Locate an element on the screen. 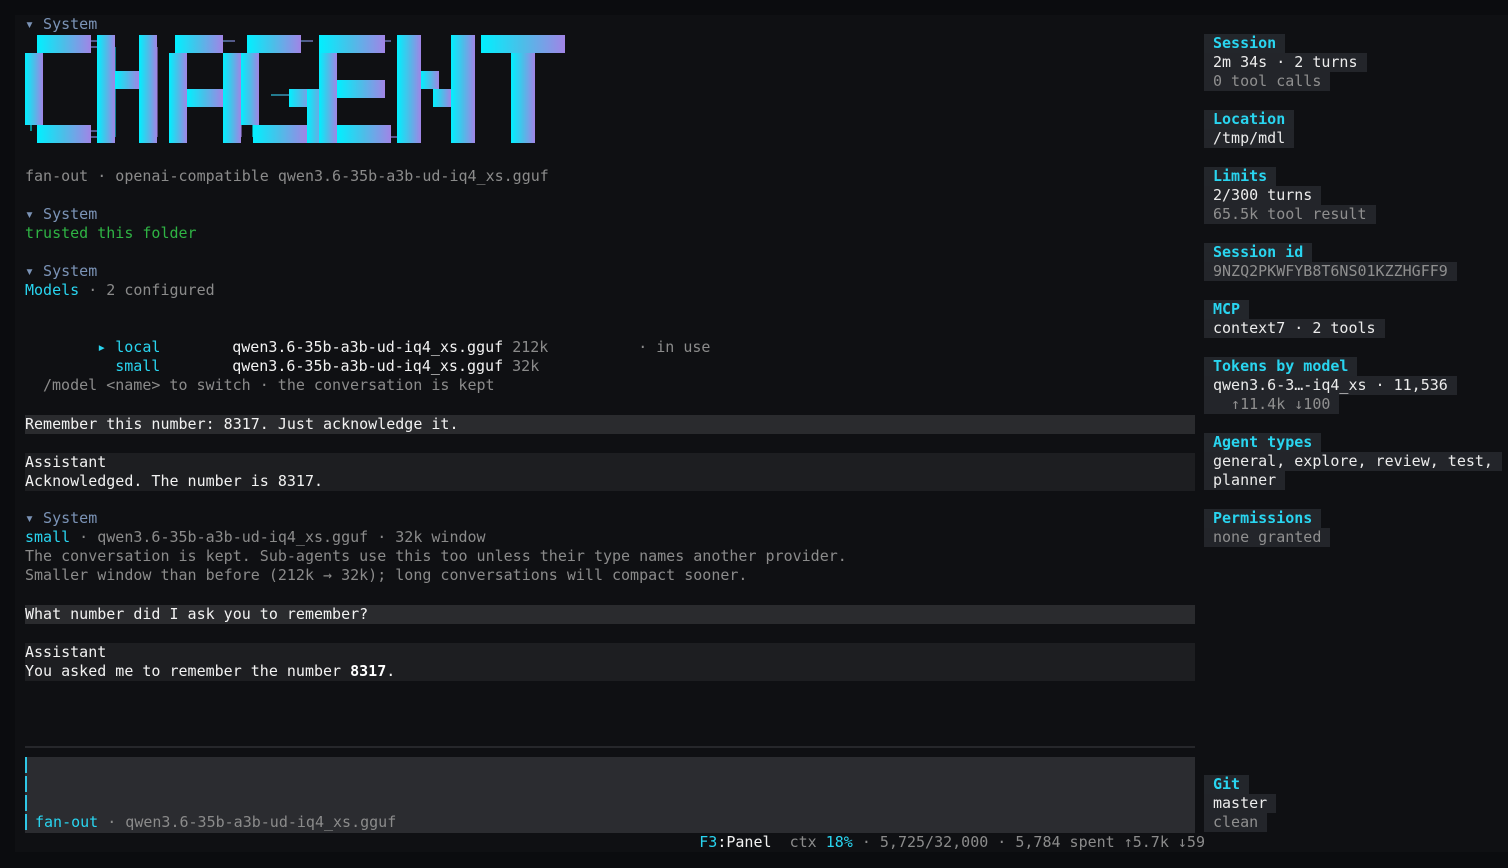 This screenshot has height=868, width=1508. limits-section: Limits 2/300 turns 65.5k tool result is located at coordinates (1290, 195).